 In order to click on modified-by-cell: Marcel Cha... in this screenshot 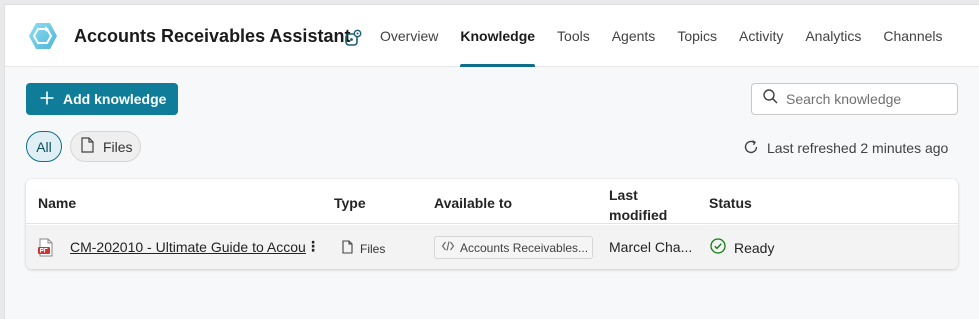, I will do `click(651, 247)`.